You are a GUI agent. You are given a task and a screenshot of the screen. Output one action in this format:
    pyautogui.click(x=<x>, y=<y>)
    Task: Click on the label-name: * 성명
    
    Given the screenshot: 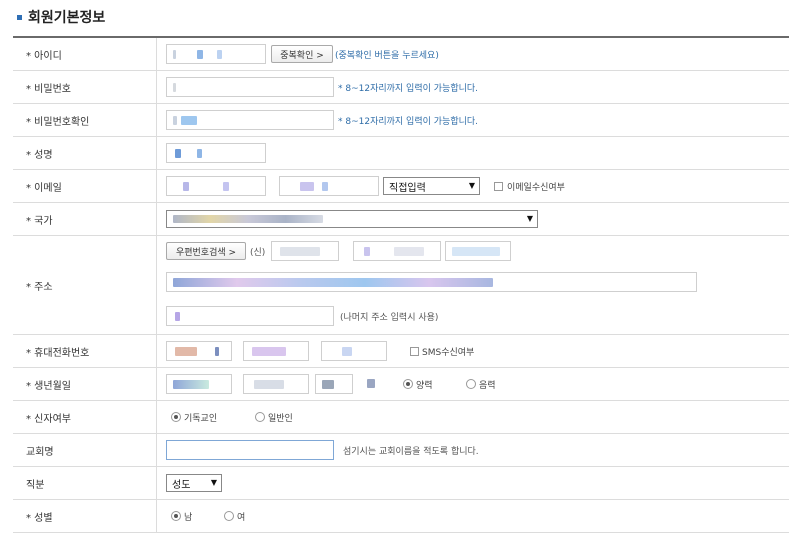 What is the action you would take?
    pyautogui.click(x=85, y=153)
    